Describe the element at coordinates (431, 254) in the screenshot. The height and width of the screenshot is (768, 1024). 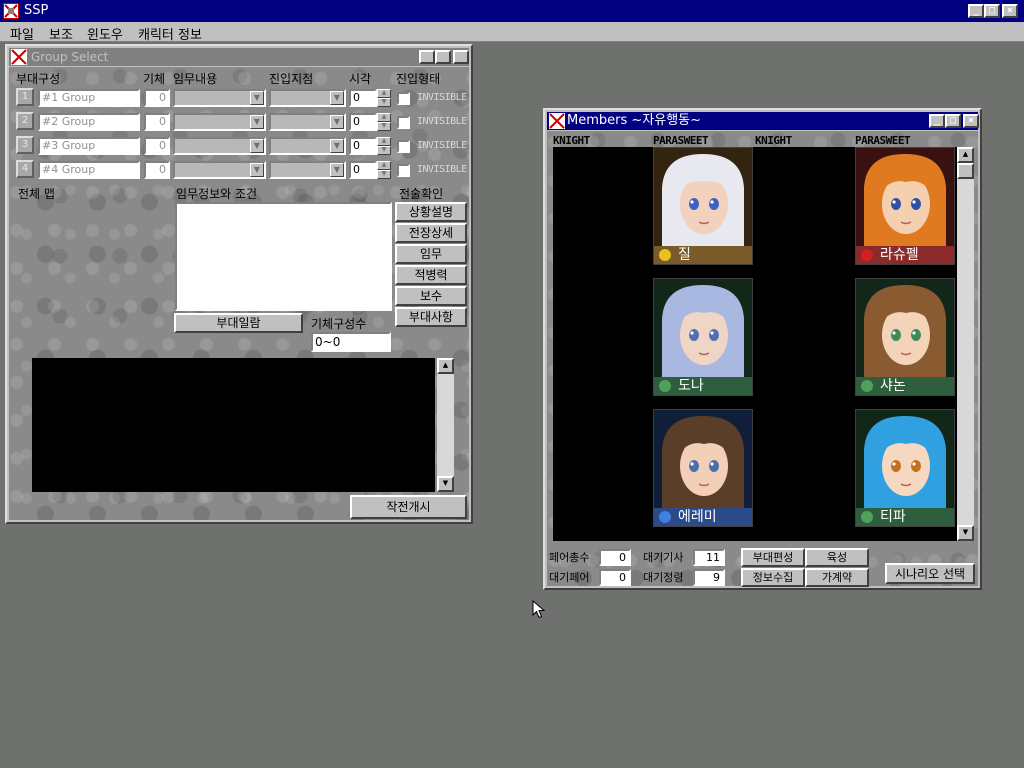
I see `mission-button: 임무` at that location.